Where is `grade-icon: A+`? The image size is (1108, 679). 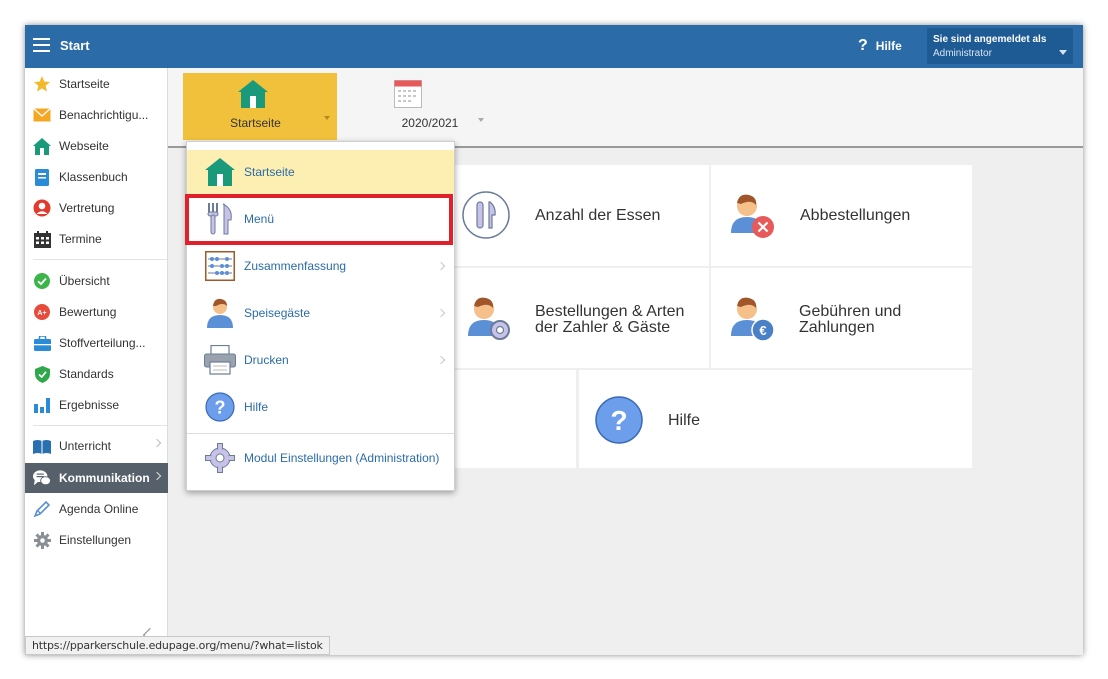
grade-icon: A+ is located at coordinates (42, 312).